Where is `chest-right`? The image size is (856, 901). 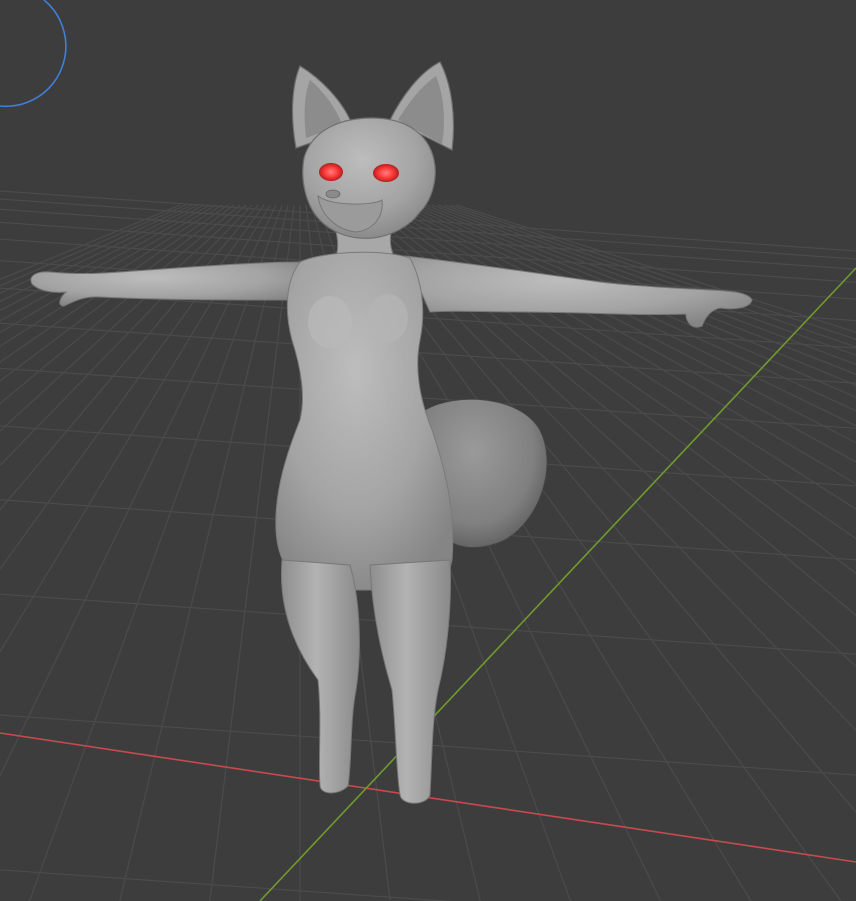
chest-right is located at coordinates (388, 318).